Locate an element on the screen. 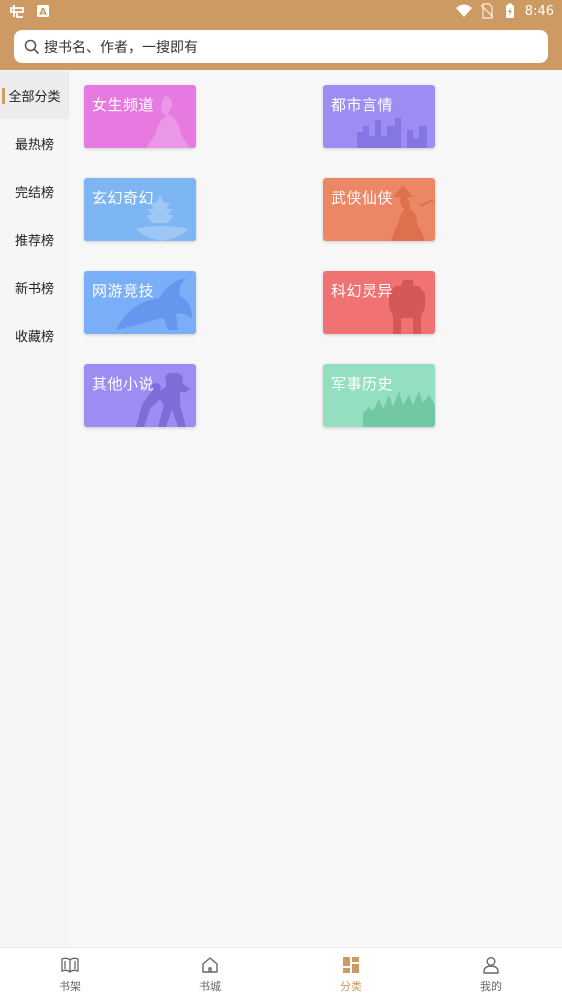  category-card-urban: 都市言情 is located at coordinates (379, 116).